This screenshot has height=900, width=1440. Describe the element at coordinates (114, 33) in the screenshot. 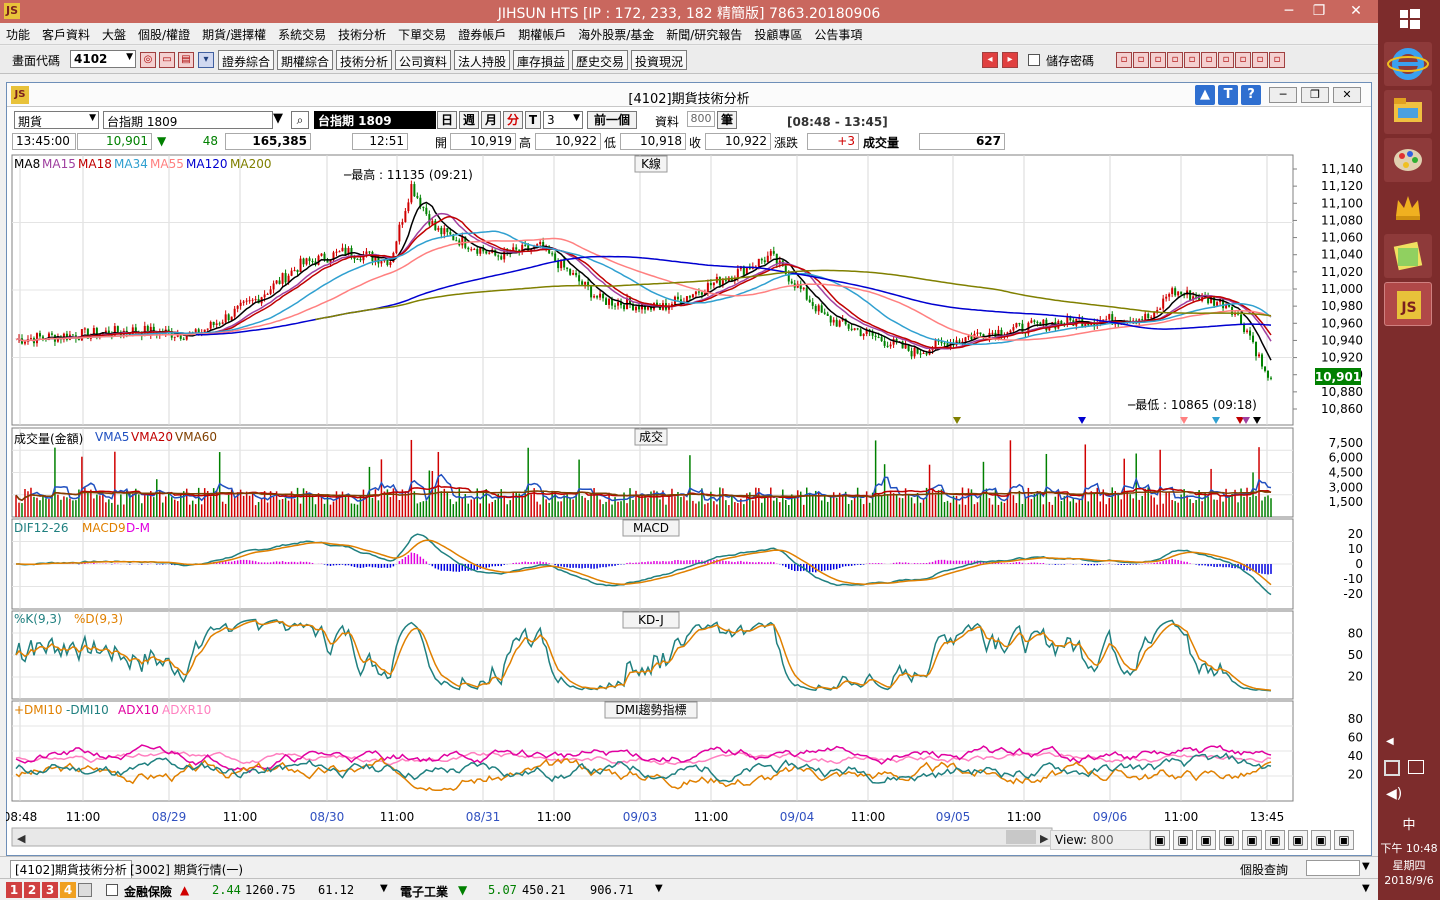

I see `menu-item-2: 大盤` at that location.